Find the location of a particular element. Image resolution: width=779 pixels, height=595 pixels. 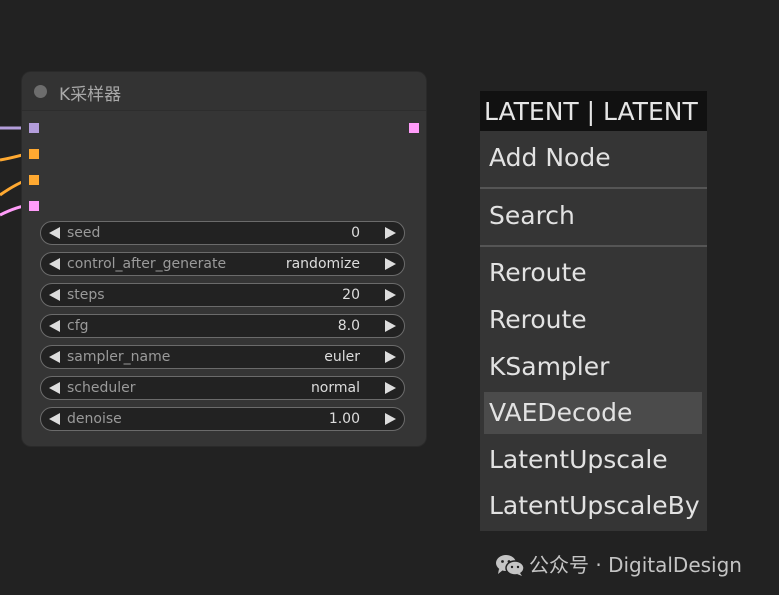

menu-item-add-node: Add Node is located at coordinates (593, 158).